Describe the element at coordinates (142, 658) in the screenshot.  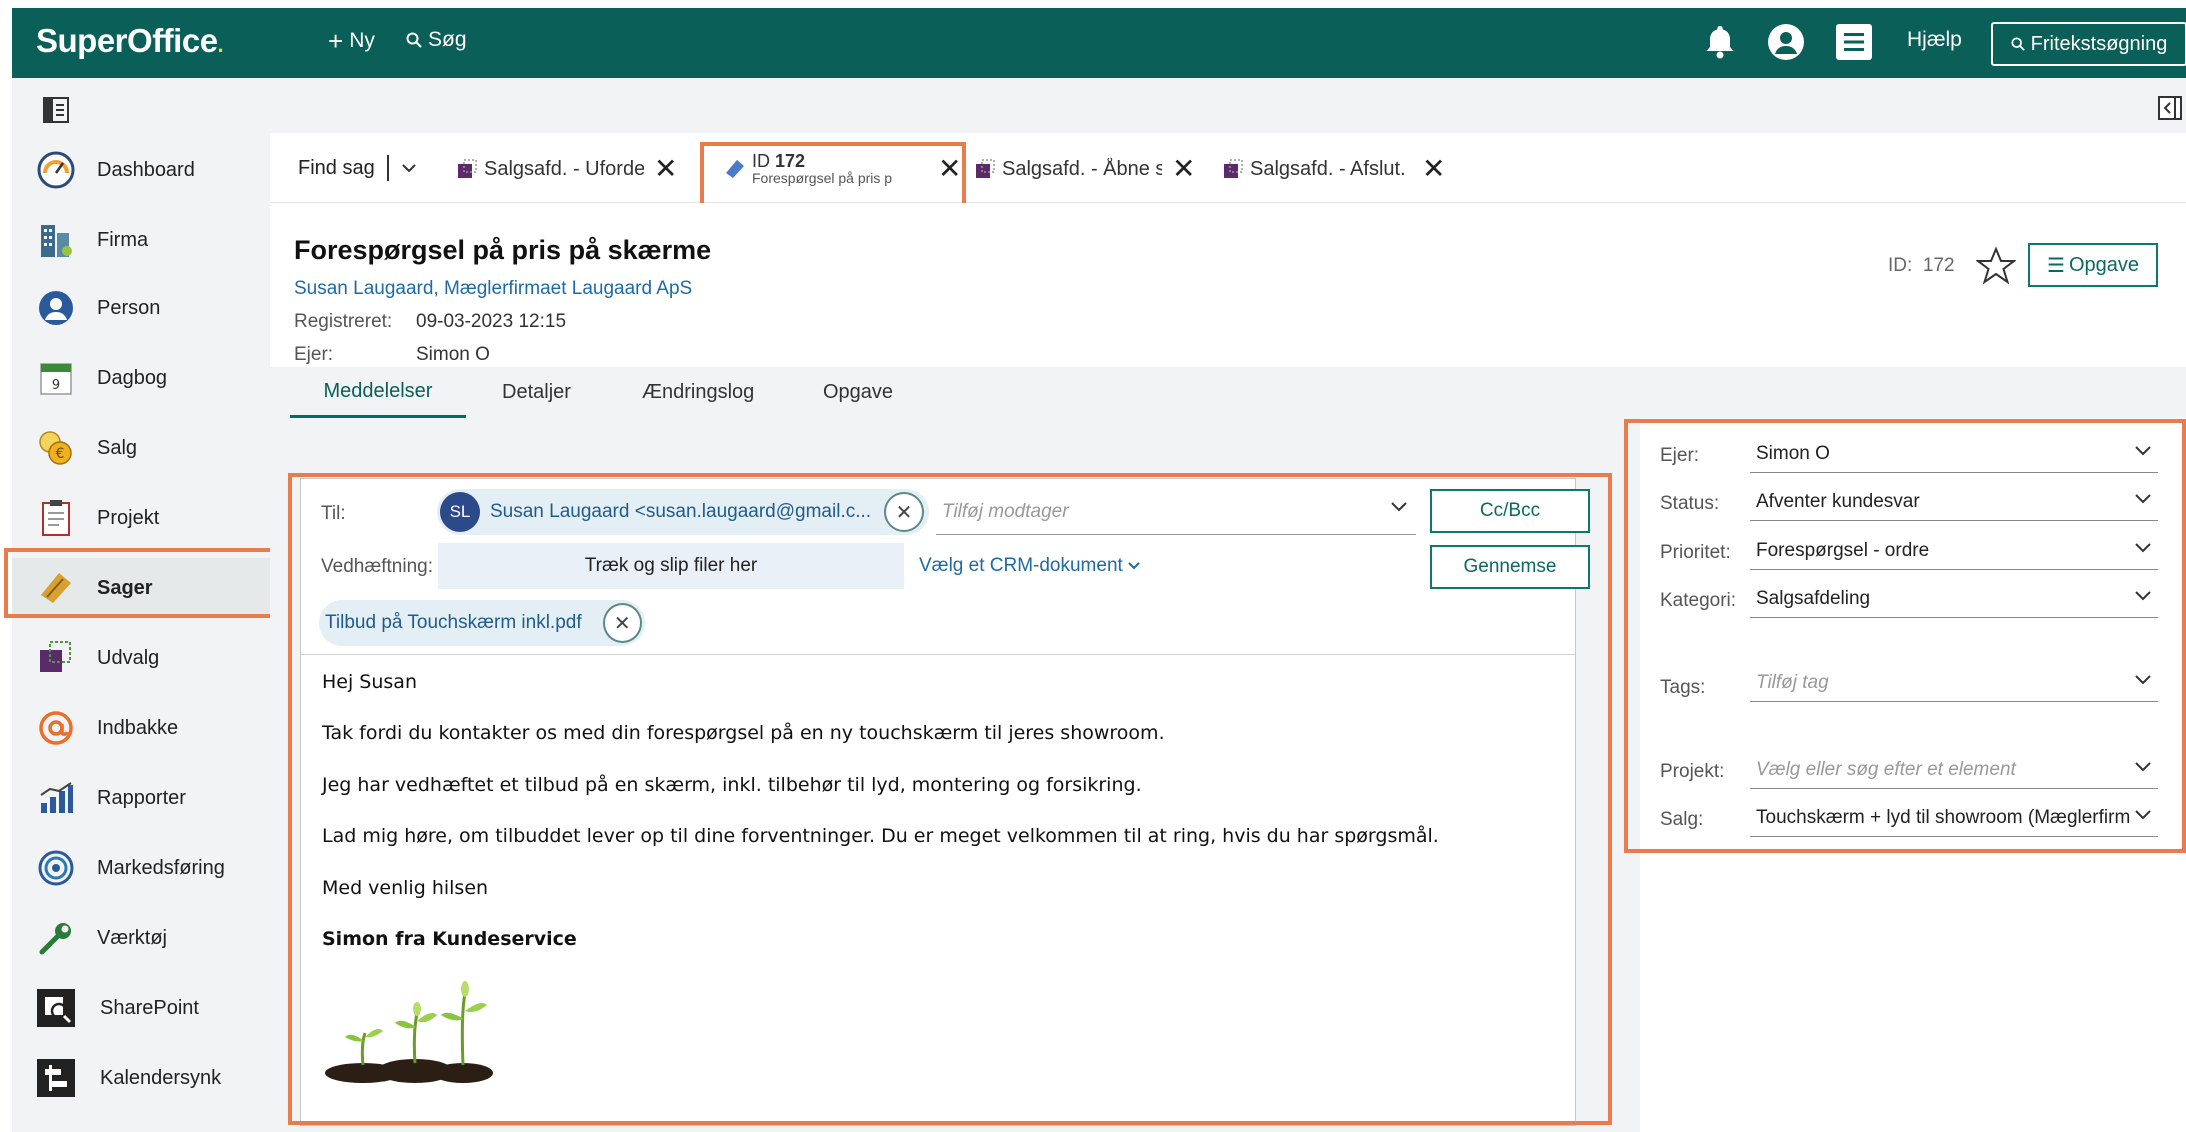
I see `nav-item-udvalg: Udvalg` at that location.